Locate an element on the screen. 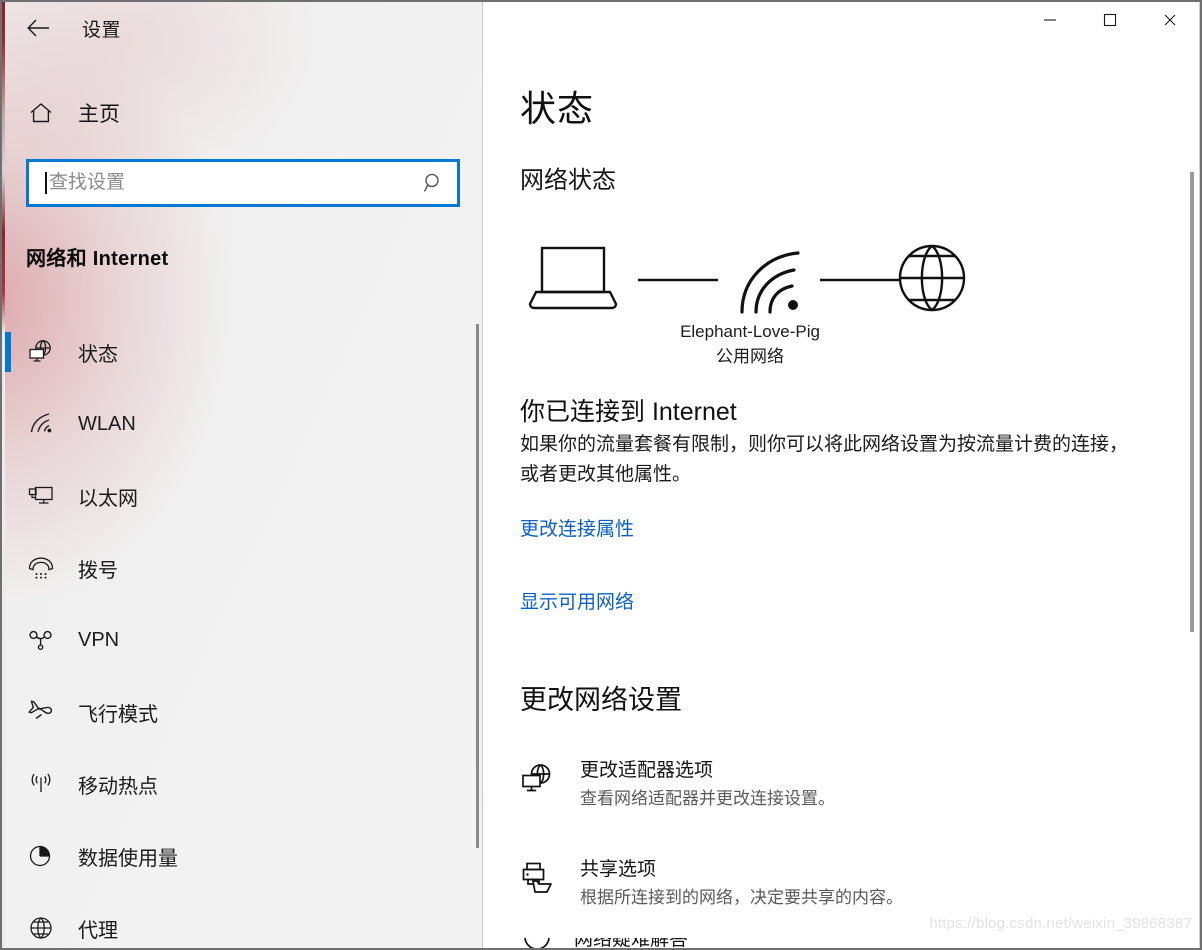 This screenshot has width=1202, height=950. sidebar-item-home: 主页 is located at coordinates (242, 113).